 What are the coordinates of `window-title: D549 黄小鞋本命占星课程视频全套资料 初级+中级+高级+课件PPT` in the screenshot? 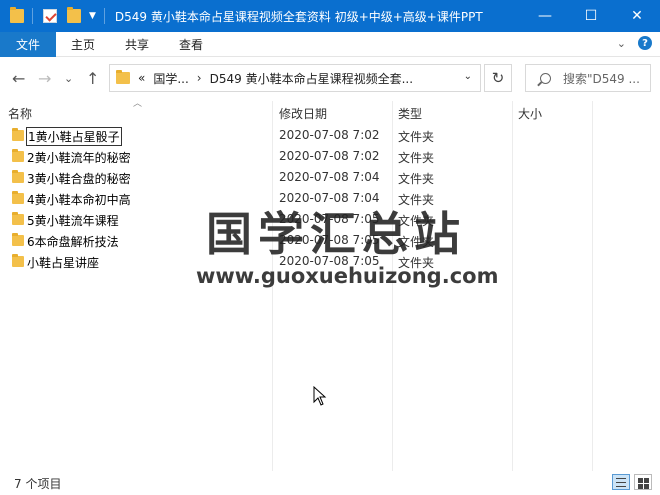 It's located at (298, 16).